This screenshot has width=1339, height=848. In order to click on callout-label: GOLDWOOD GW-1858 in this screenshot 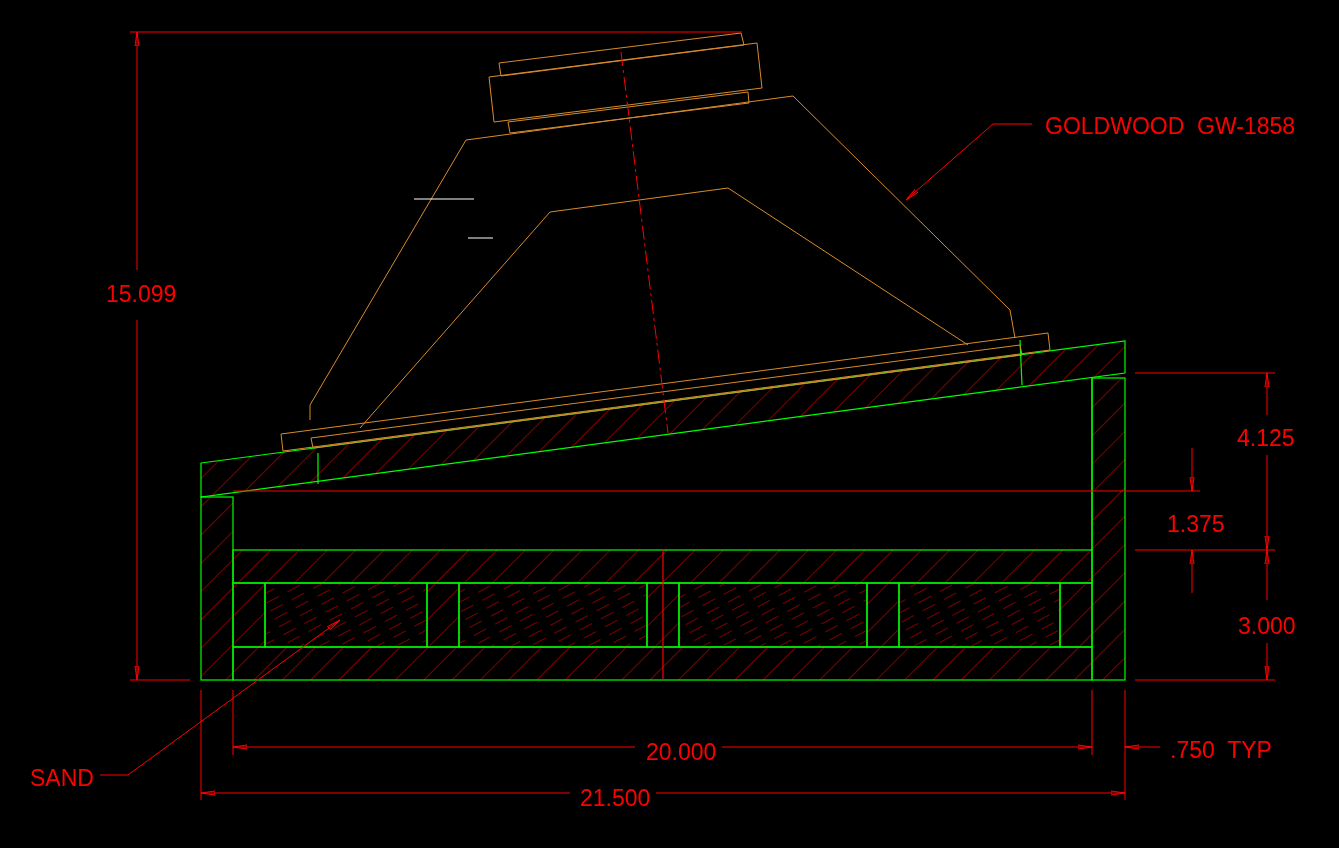, I will do `click(1170, 126)`.